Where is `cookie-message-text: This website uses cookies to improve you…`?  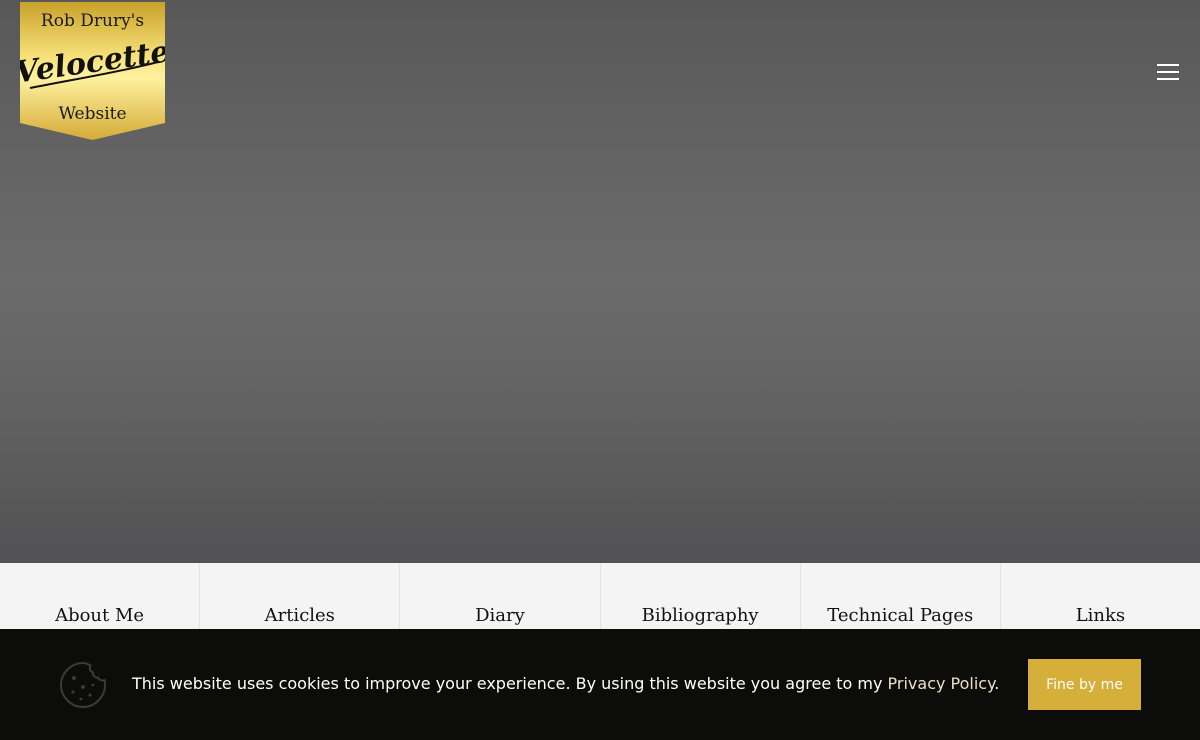
cookie-message-text: This website uses cookies to improve you… is located at coordinates (510, 683).